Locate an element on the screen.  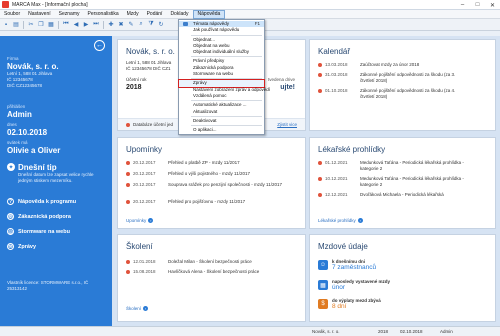
partial-text: tvedena drive is located at coordinates (281, 79).